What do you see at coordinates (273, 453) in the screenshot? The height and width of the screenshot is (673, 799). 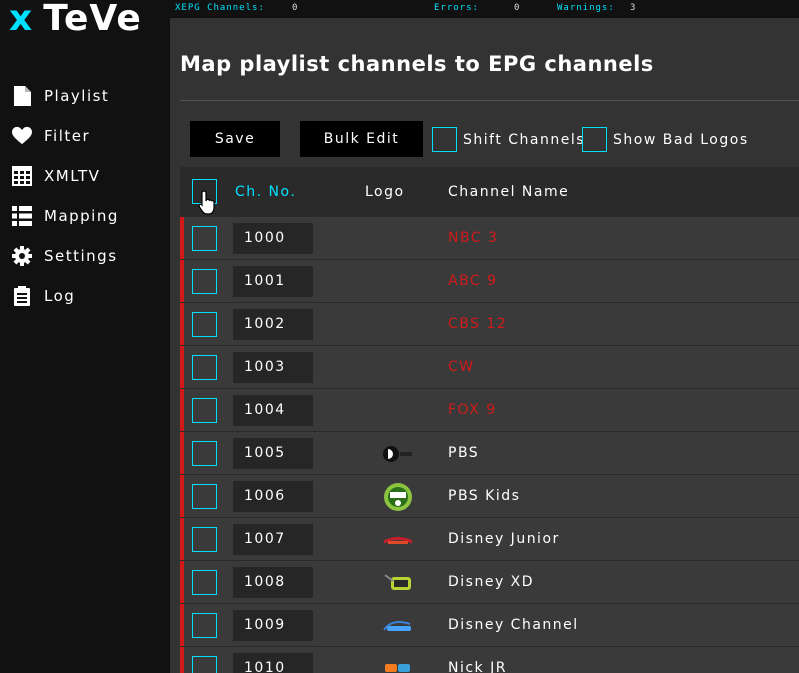 I see `channel-number-field: 1005` at bounding box center [273, 453].